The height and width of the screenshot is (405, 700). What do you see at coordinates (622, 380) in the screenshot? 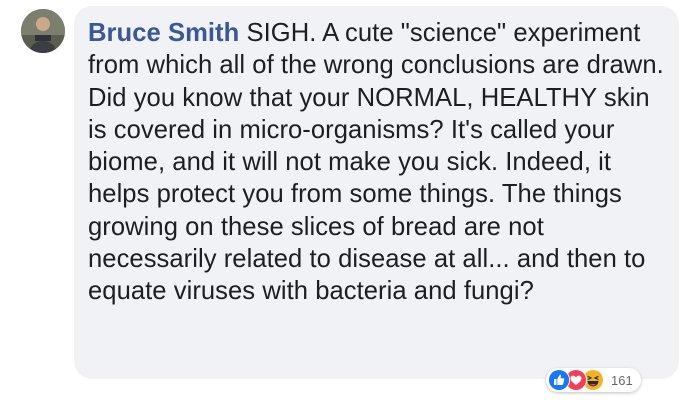
I see `reaction-count: 161` at bounding box center [622, 380].